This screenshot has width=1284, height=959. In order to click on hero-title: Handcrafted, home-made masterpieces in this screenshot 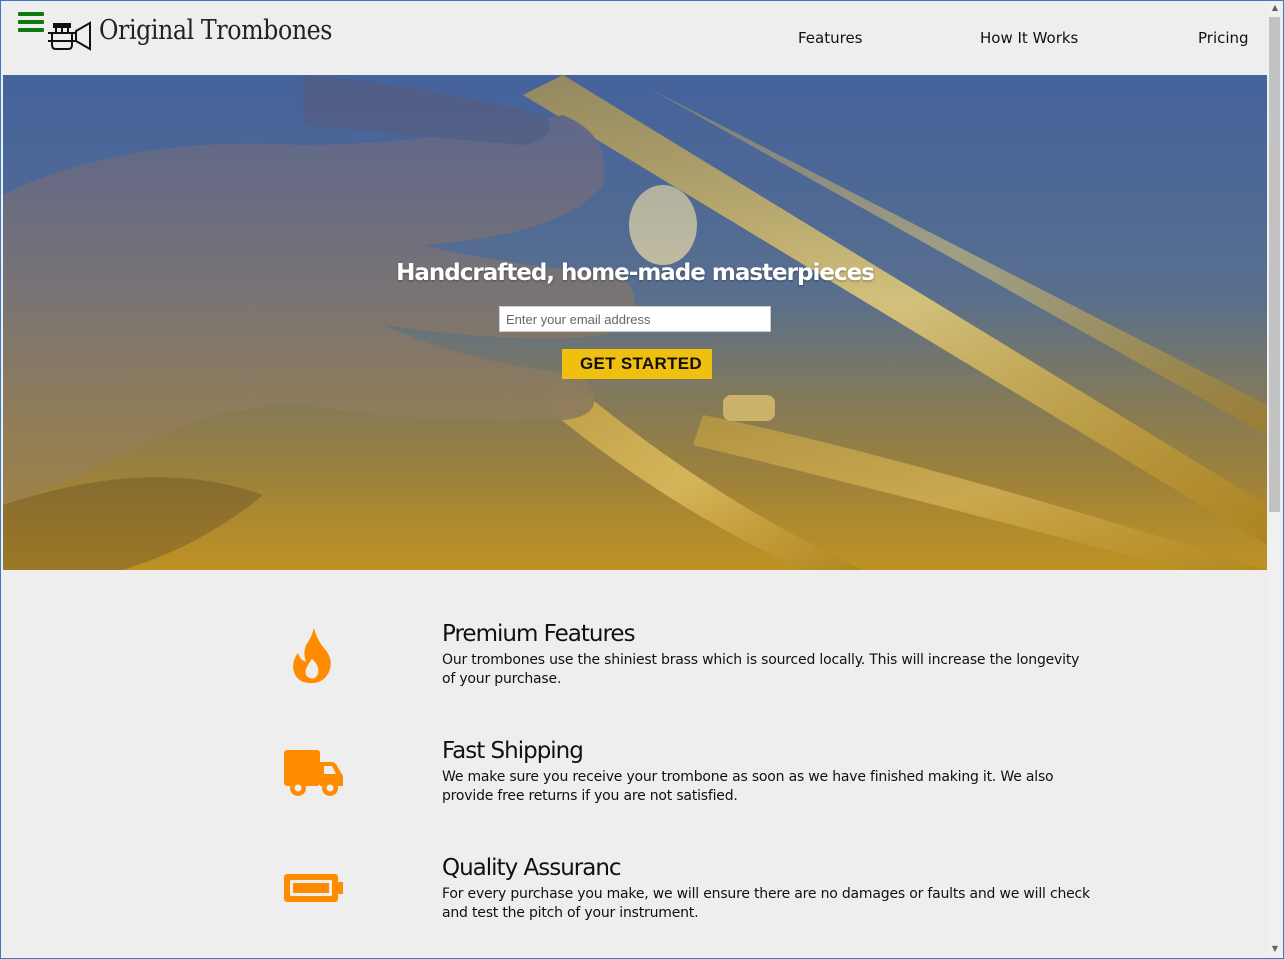, I will do `click(635, 273)`.